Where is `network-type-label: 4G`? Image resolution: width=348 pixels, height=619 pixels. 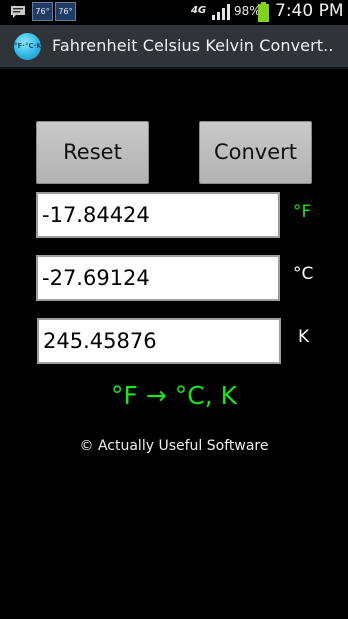 network-type-label: 4G is located at coordinates (199, 10).